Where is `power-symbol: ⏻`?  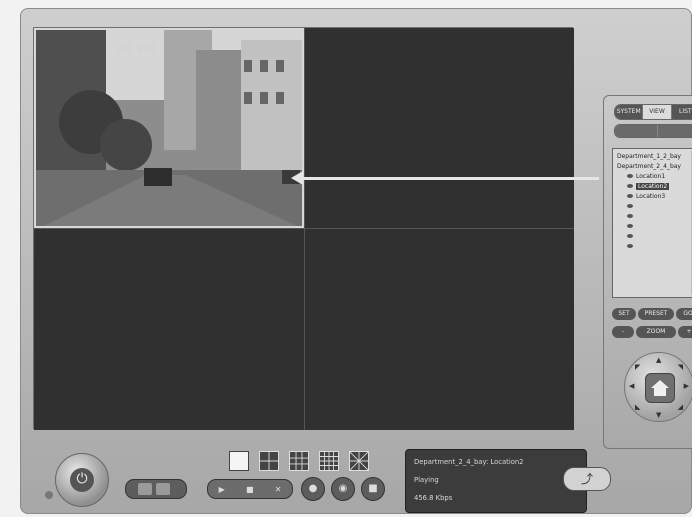
power-symbol: ⏻ is located at coordinates (82, 479).